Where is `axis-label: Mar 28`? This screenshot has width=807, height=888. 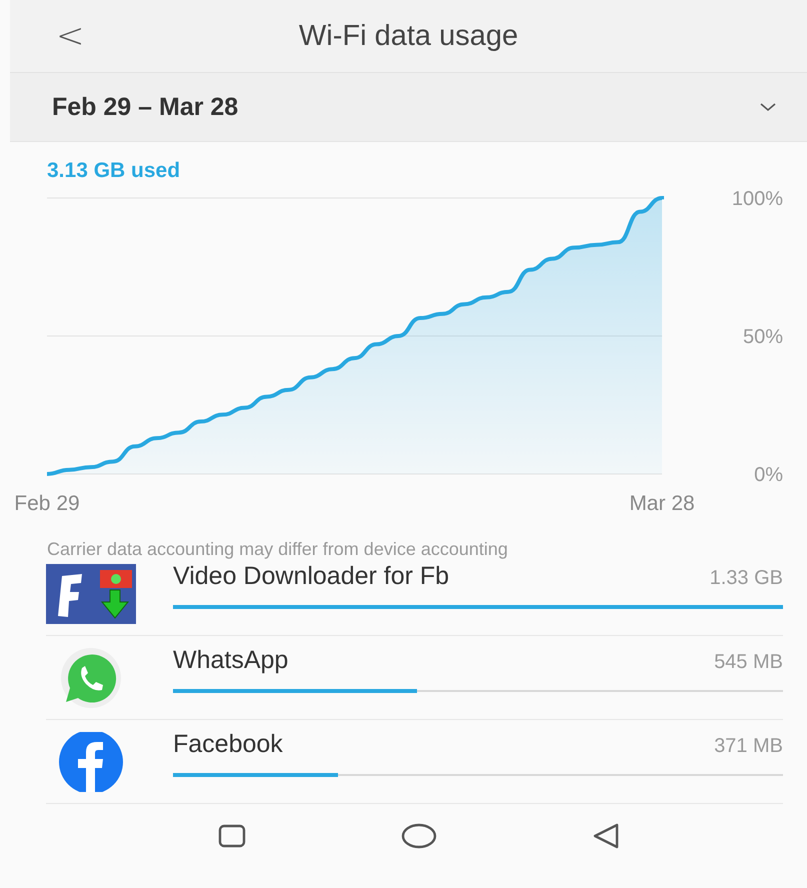
axis-label: Mar 28 is located at coordinates (662, 503).